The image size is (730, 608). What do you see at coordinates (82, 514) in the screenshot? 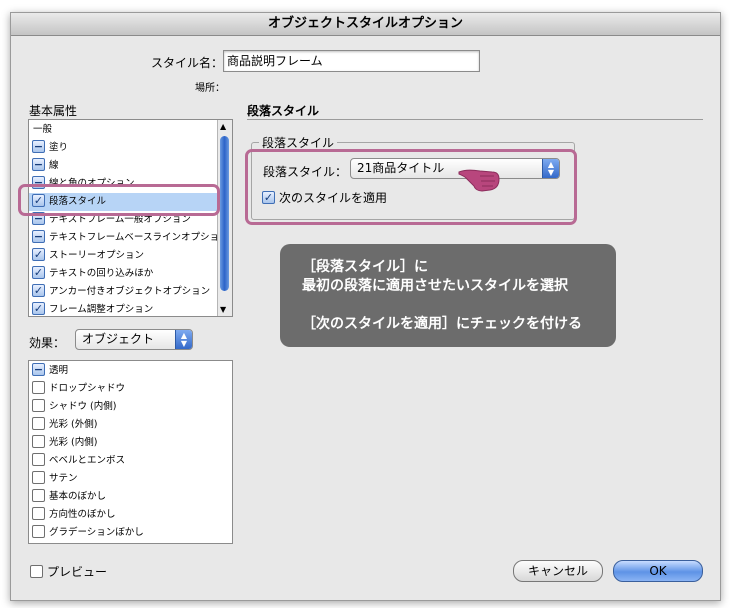
I see `list-item-label: 方向性のぼかし` at bounding box center [82, 514].